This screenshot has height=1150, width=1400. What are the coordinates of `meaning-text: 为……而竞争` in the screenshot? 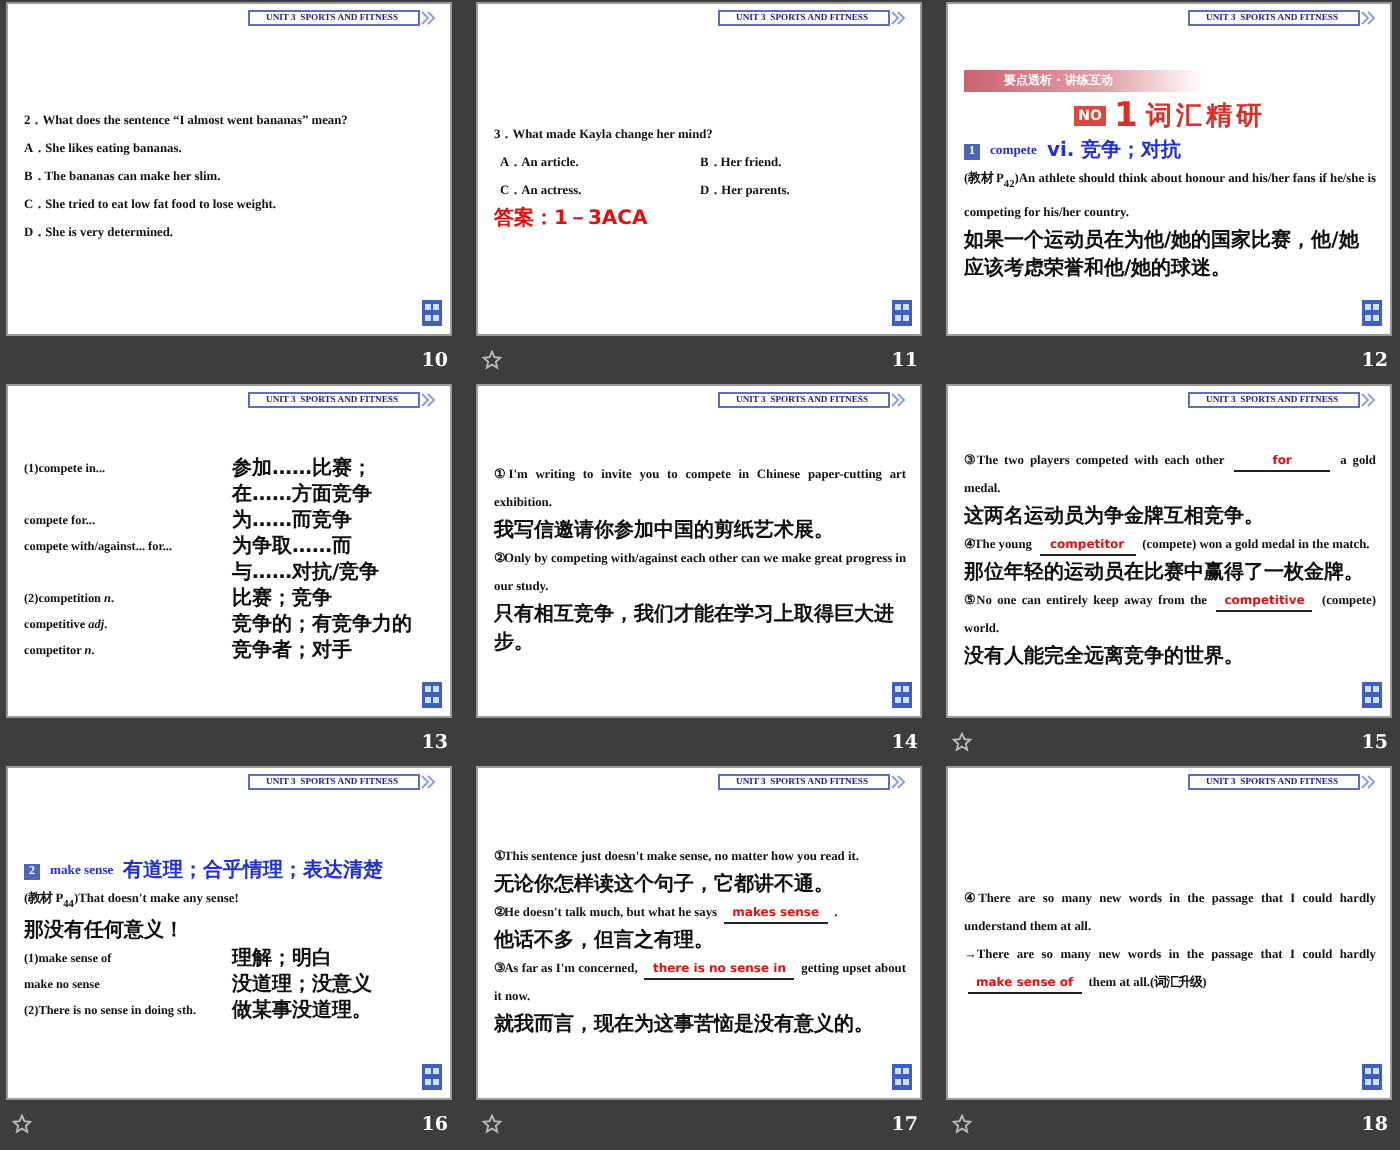 It's located at (293, 520).